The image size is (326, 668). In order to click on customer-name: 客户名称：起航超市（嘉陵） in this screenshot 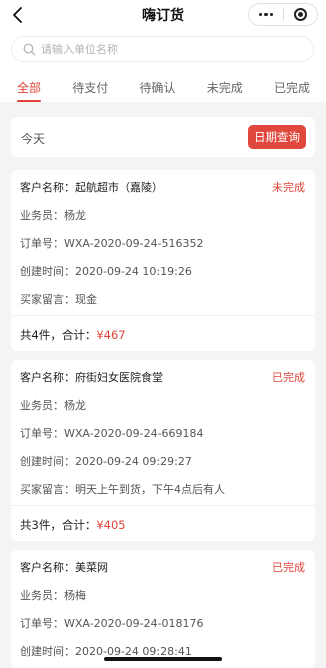, I will do `click(91, 187)`.